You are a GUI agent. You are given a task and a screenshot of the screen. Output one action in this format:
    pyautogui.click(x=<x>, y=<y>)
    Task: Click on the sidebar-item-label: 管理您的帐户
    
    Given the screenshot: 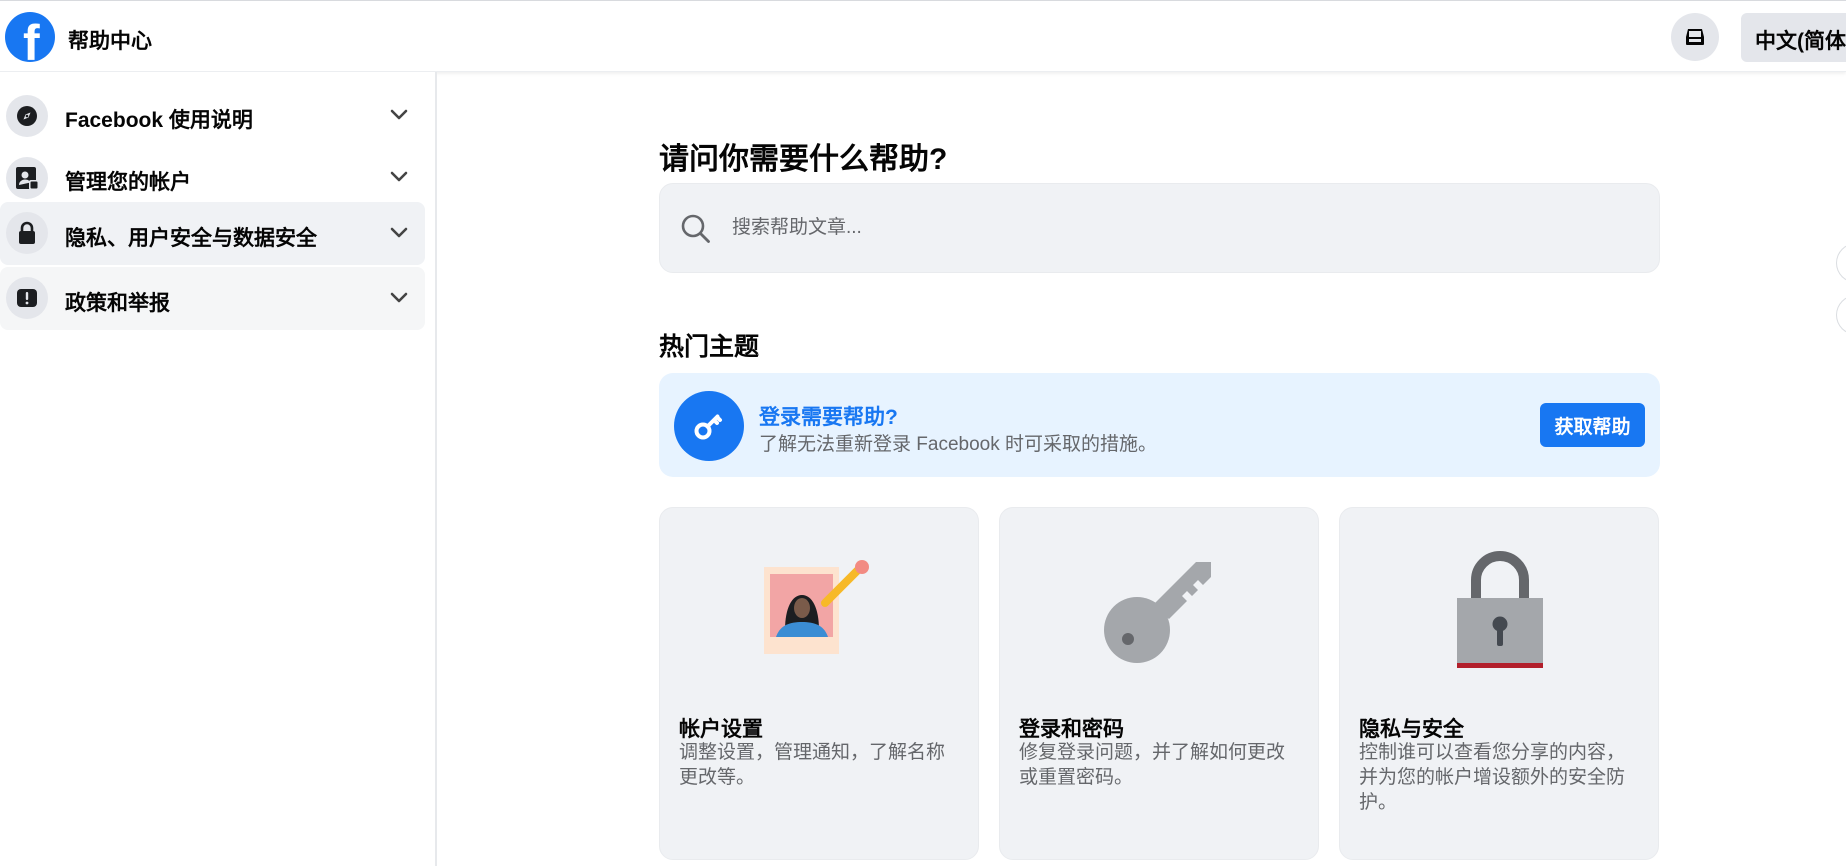 What is the action you would take?
    pyautogui.click(x=128, y=182)
    